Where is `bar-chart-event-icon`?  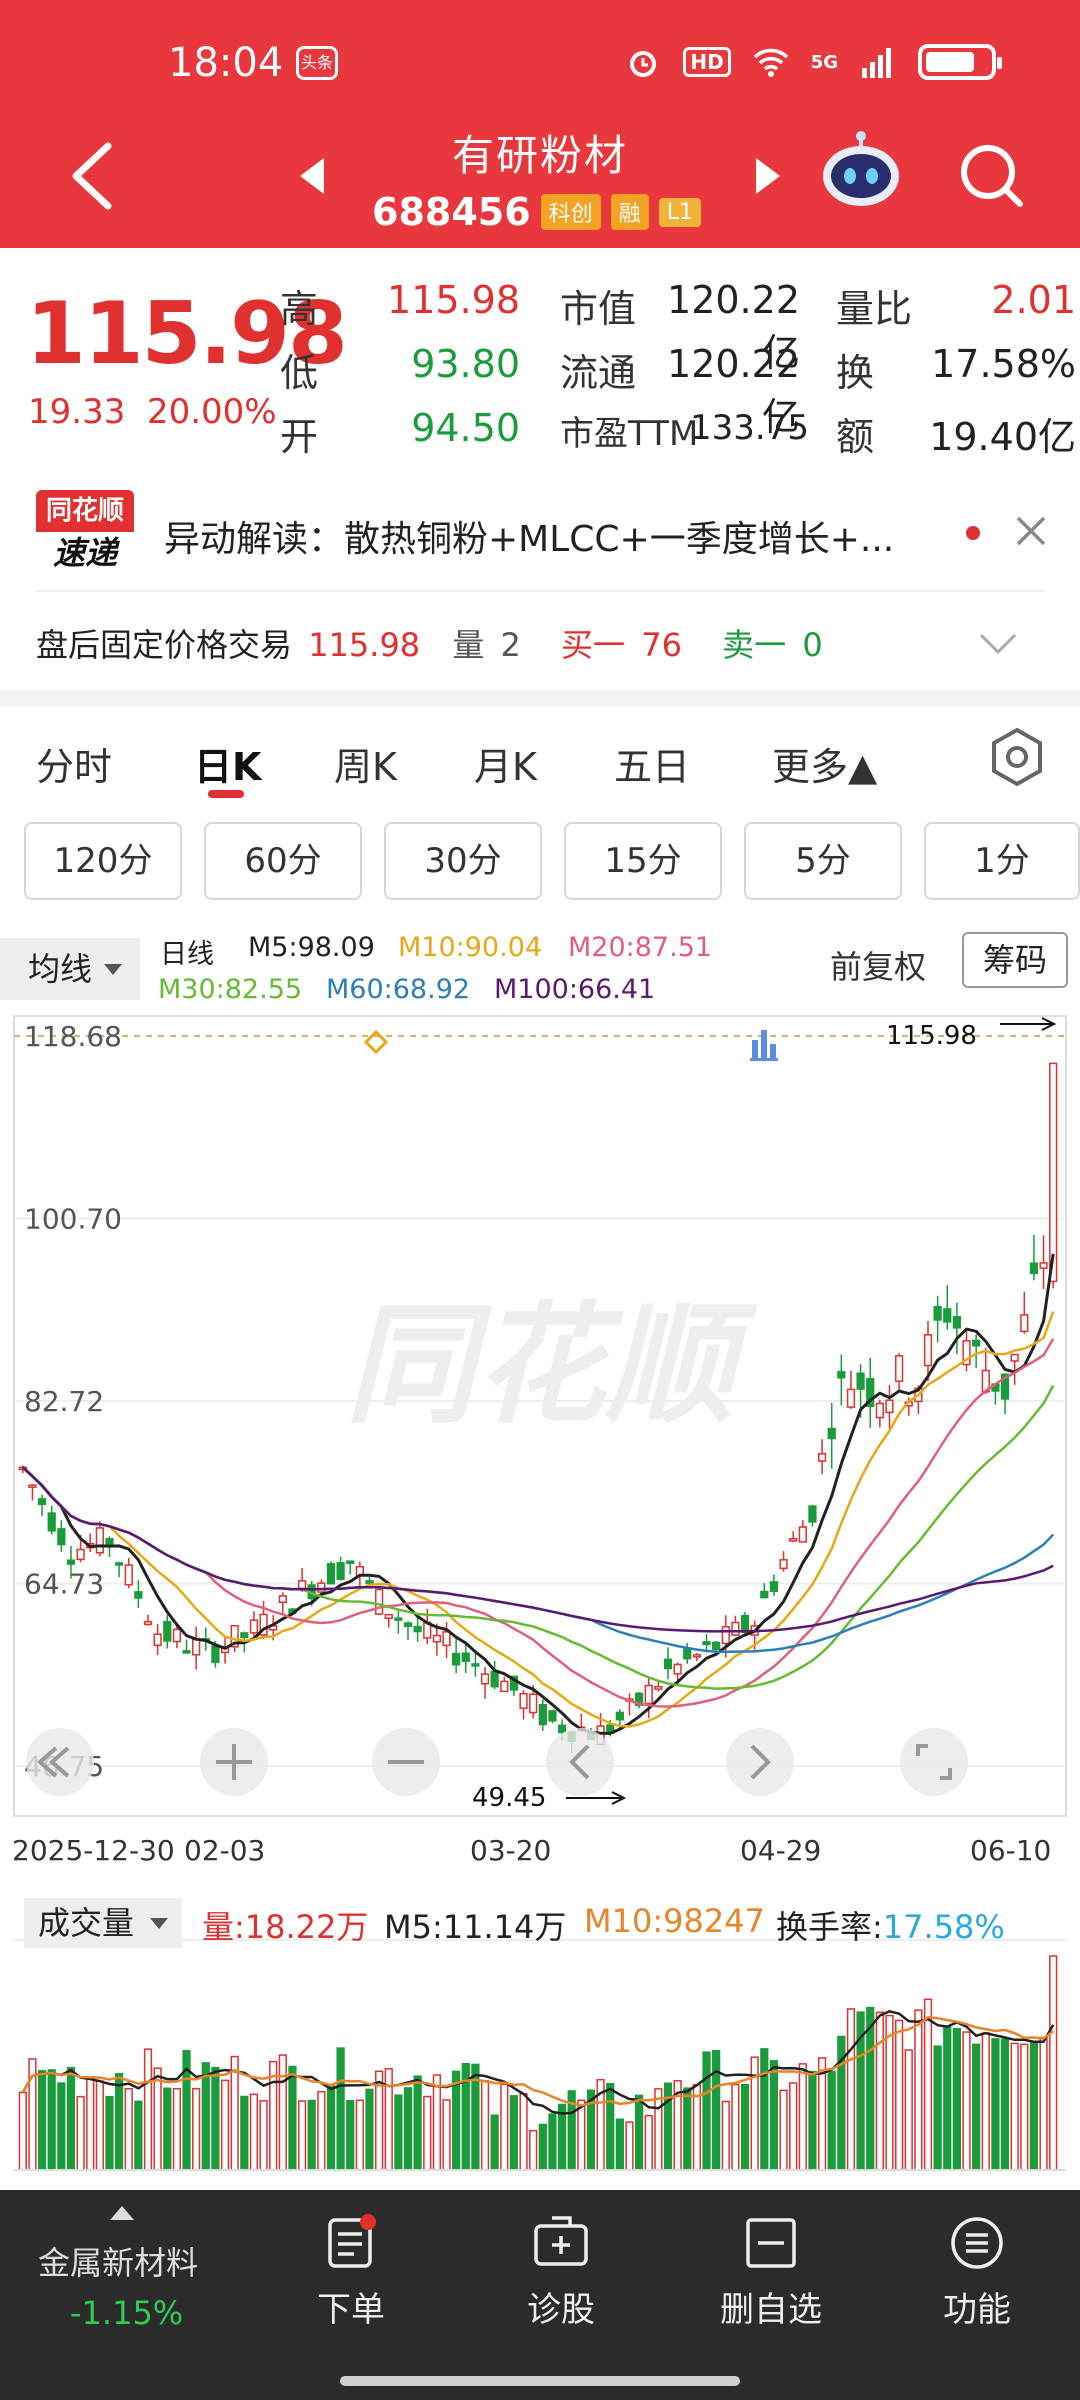 bar-chart-event-icon is located at coordinates (764, 1045).